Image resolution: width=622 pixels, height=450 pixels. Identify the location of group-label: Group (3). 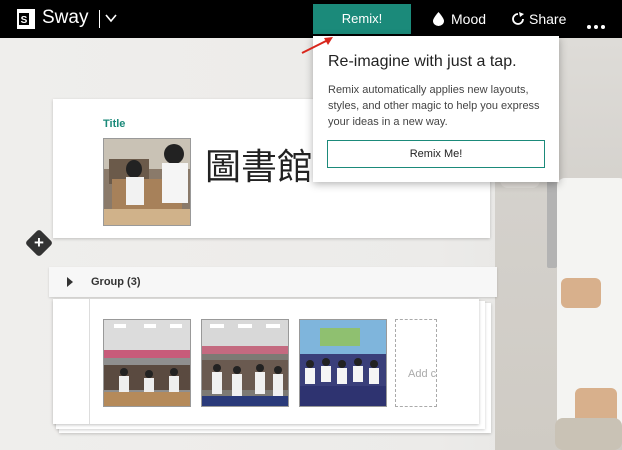
(116, 282).